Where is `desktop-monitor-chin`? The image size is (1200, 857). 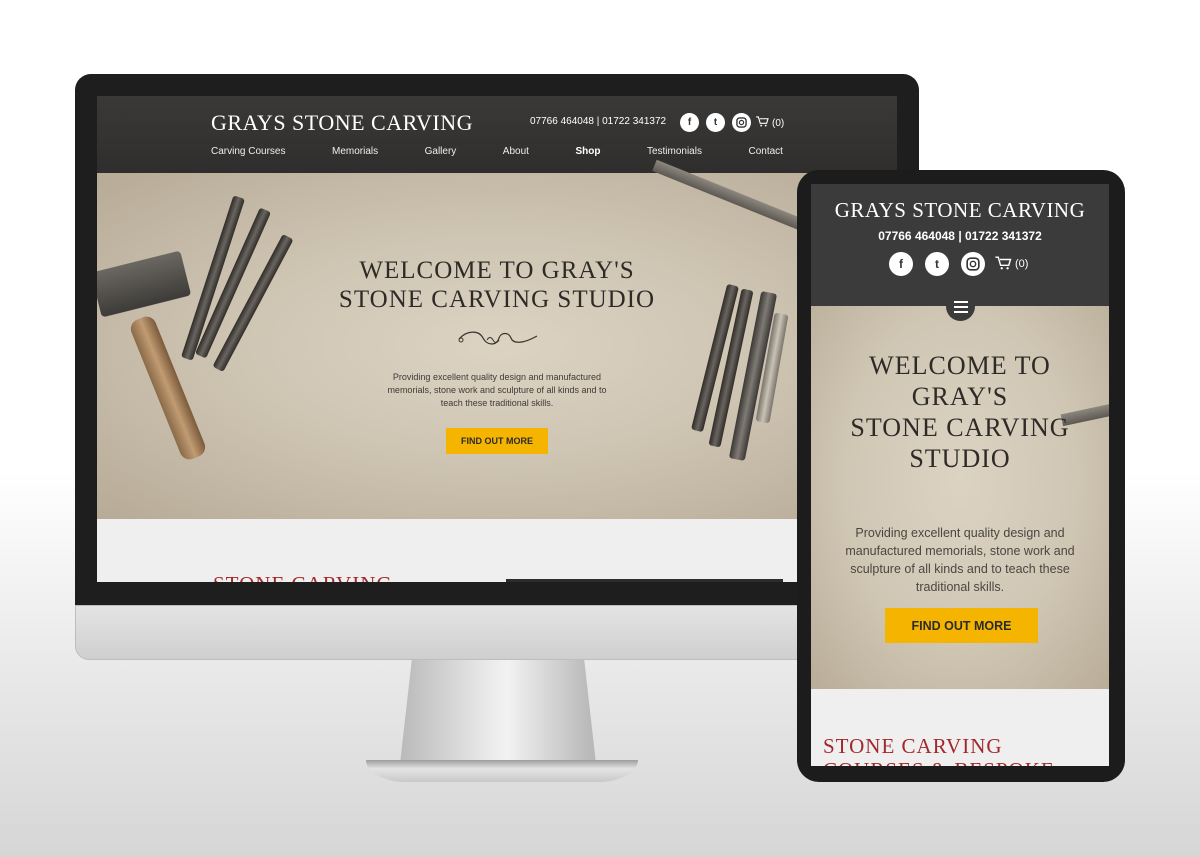
desktop-monitor-chin is located at coordinates (497, 632).